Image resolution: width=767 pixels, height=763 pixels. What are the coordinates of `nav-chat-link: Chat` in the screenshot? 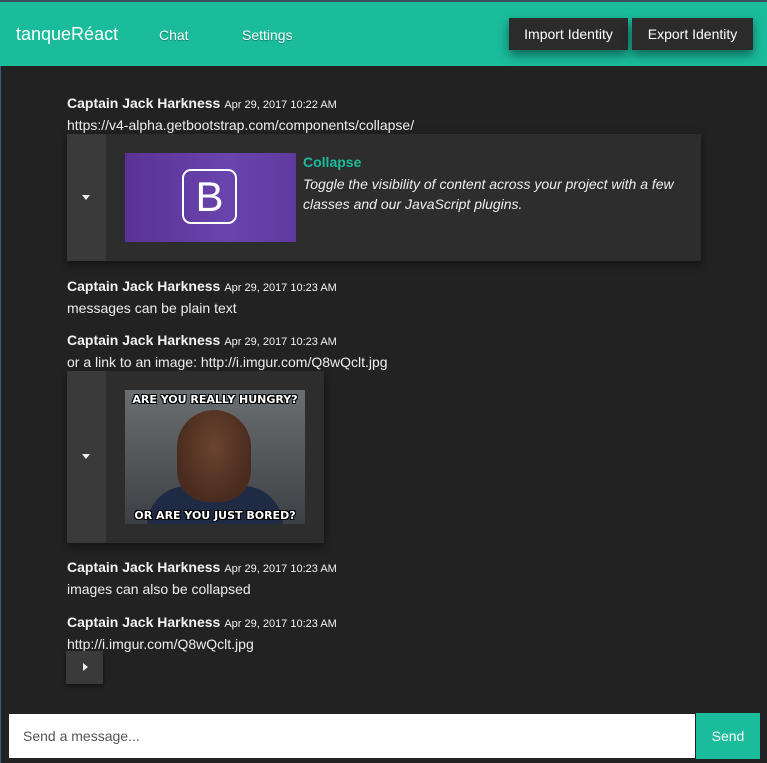 It's located at (174, 35).